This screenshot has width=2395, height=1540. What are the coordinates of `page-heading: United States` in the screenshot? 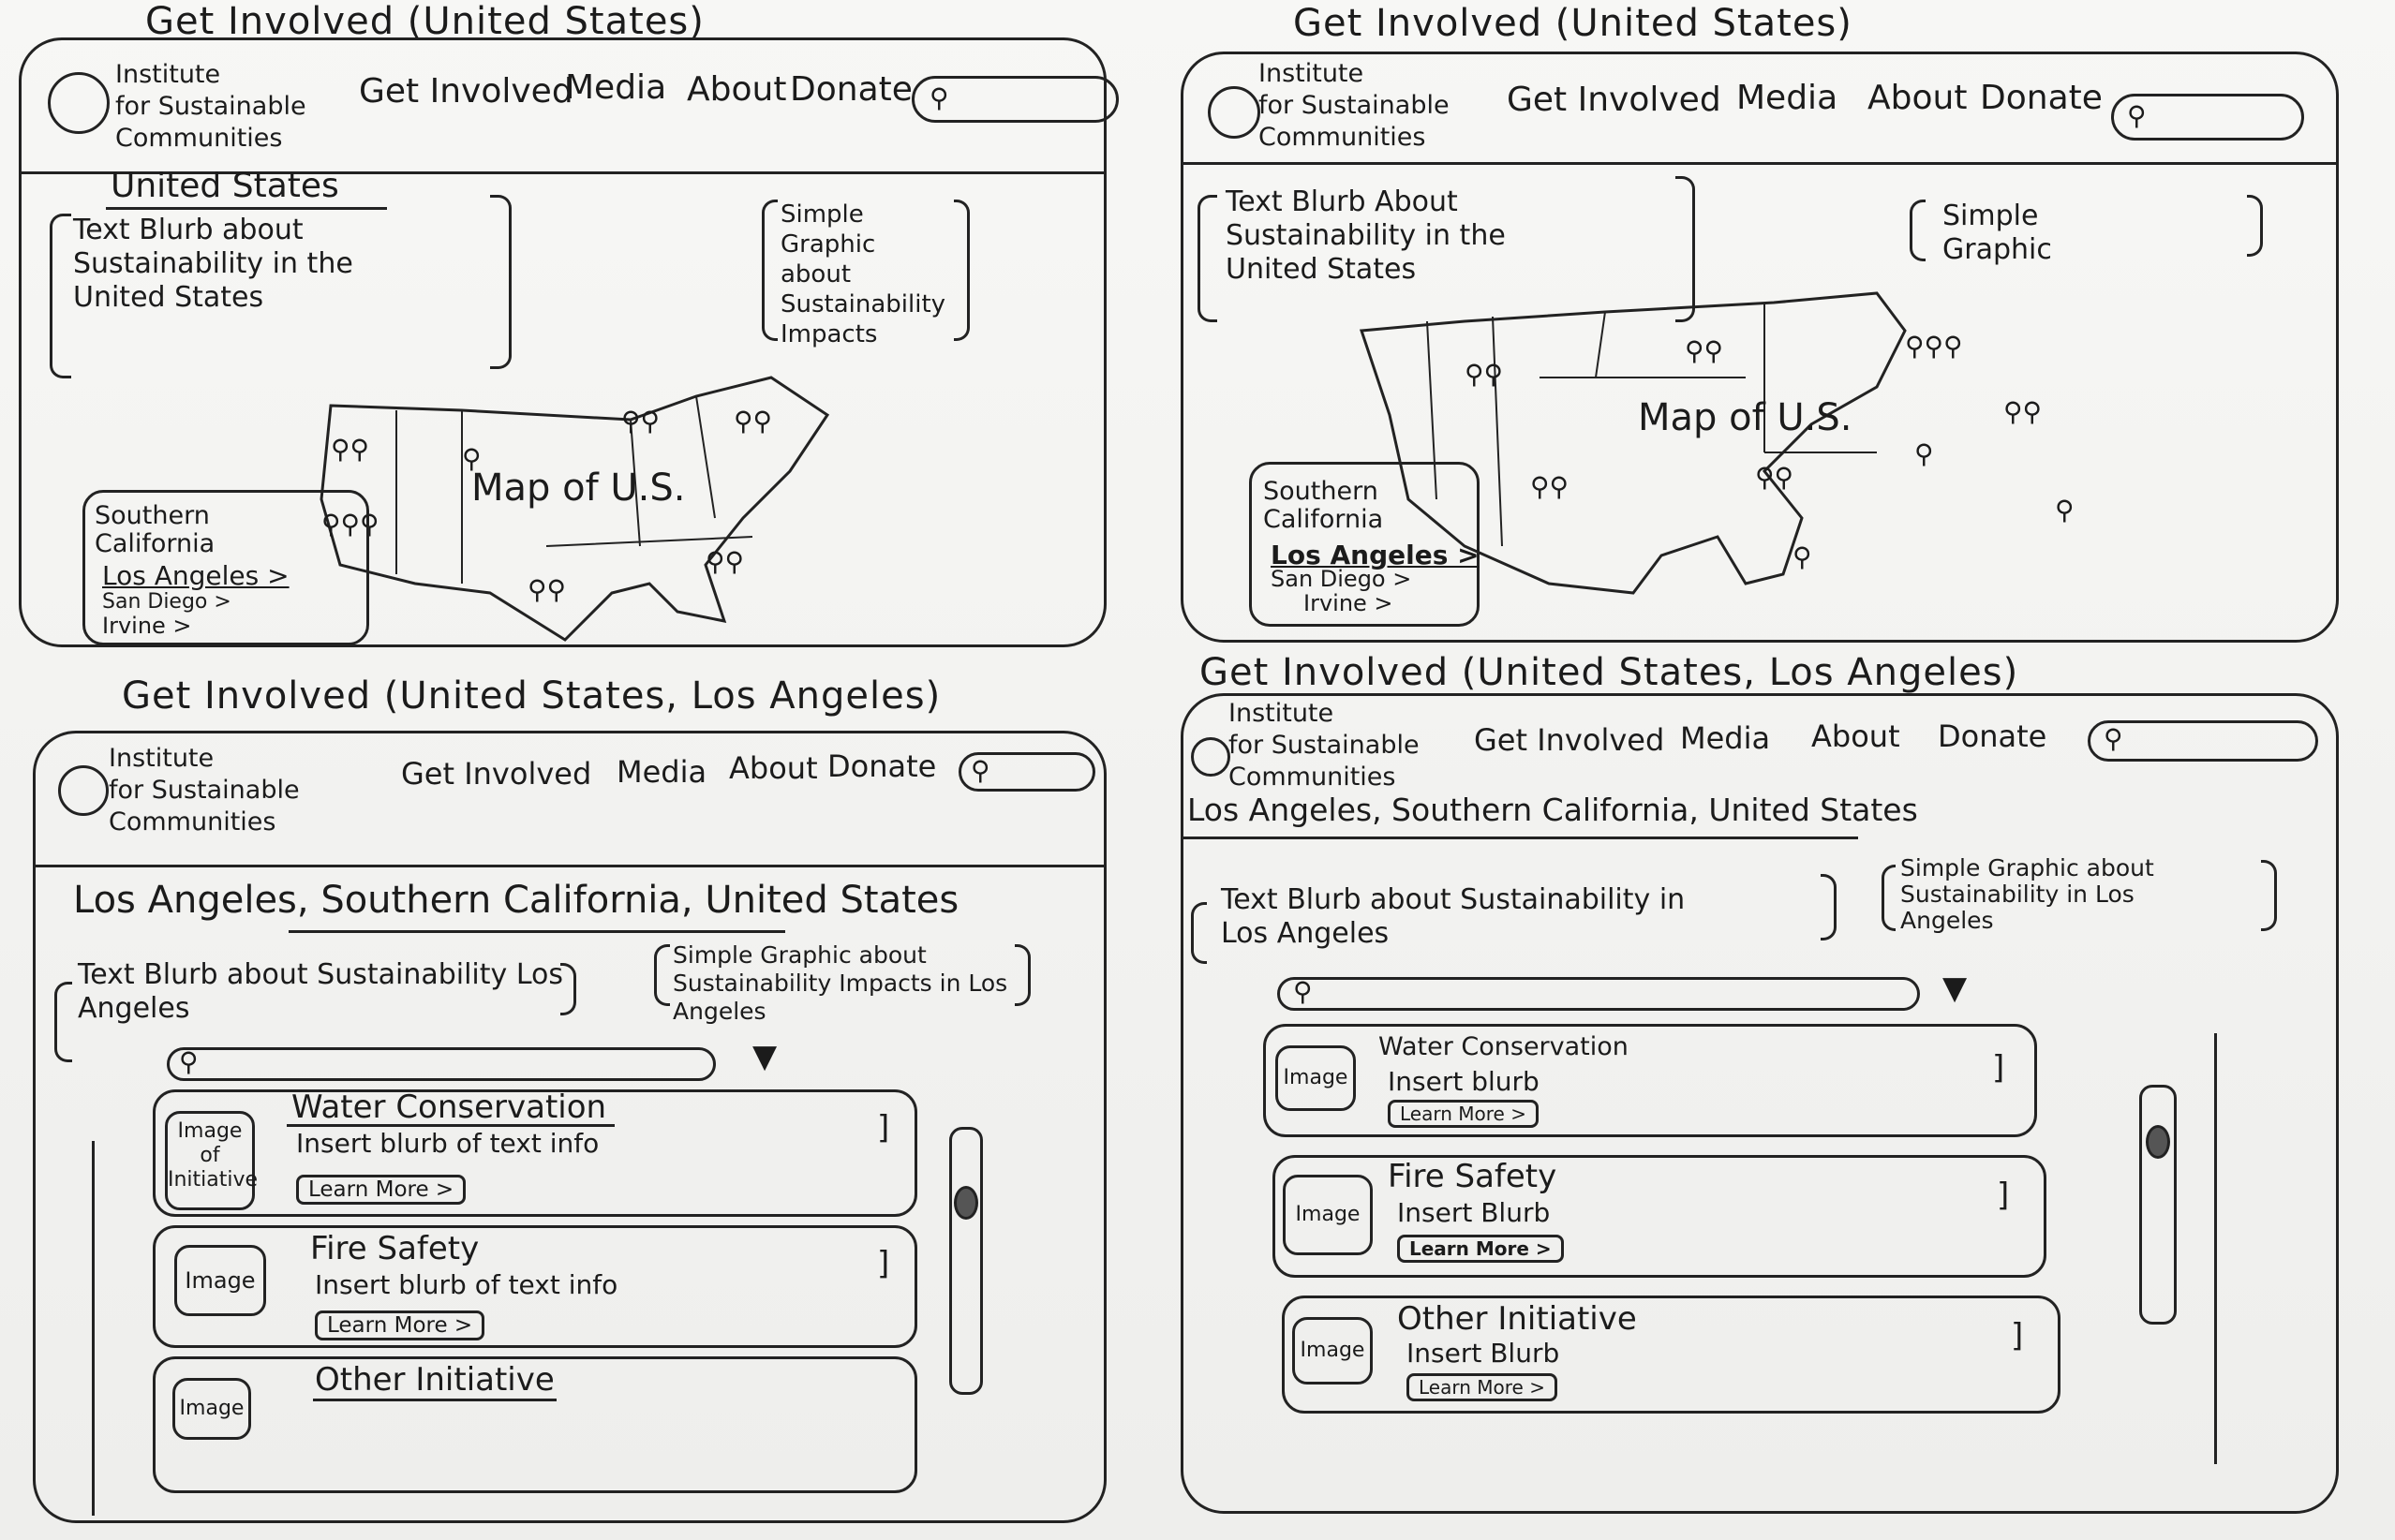 It's located at (225, 186).